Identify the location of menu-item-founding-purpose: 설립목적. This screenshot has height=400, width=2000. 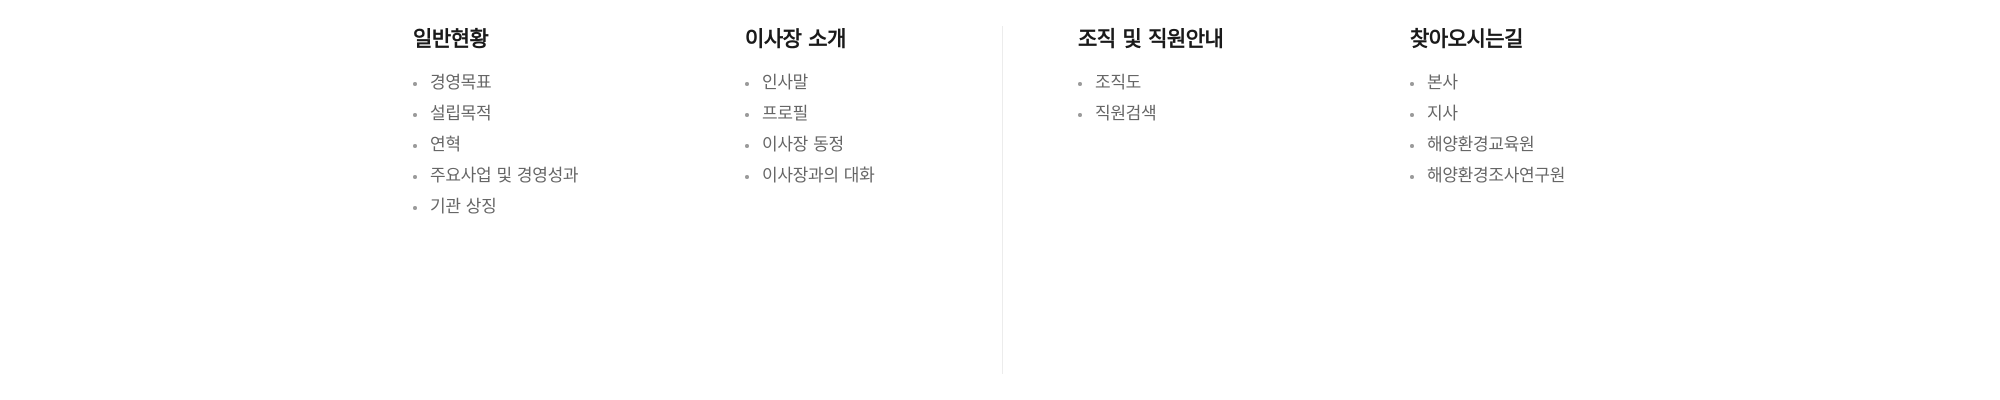
(563, 114).